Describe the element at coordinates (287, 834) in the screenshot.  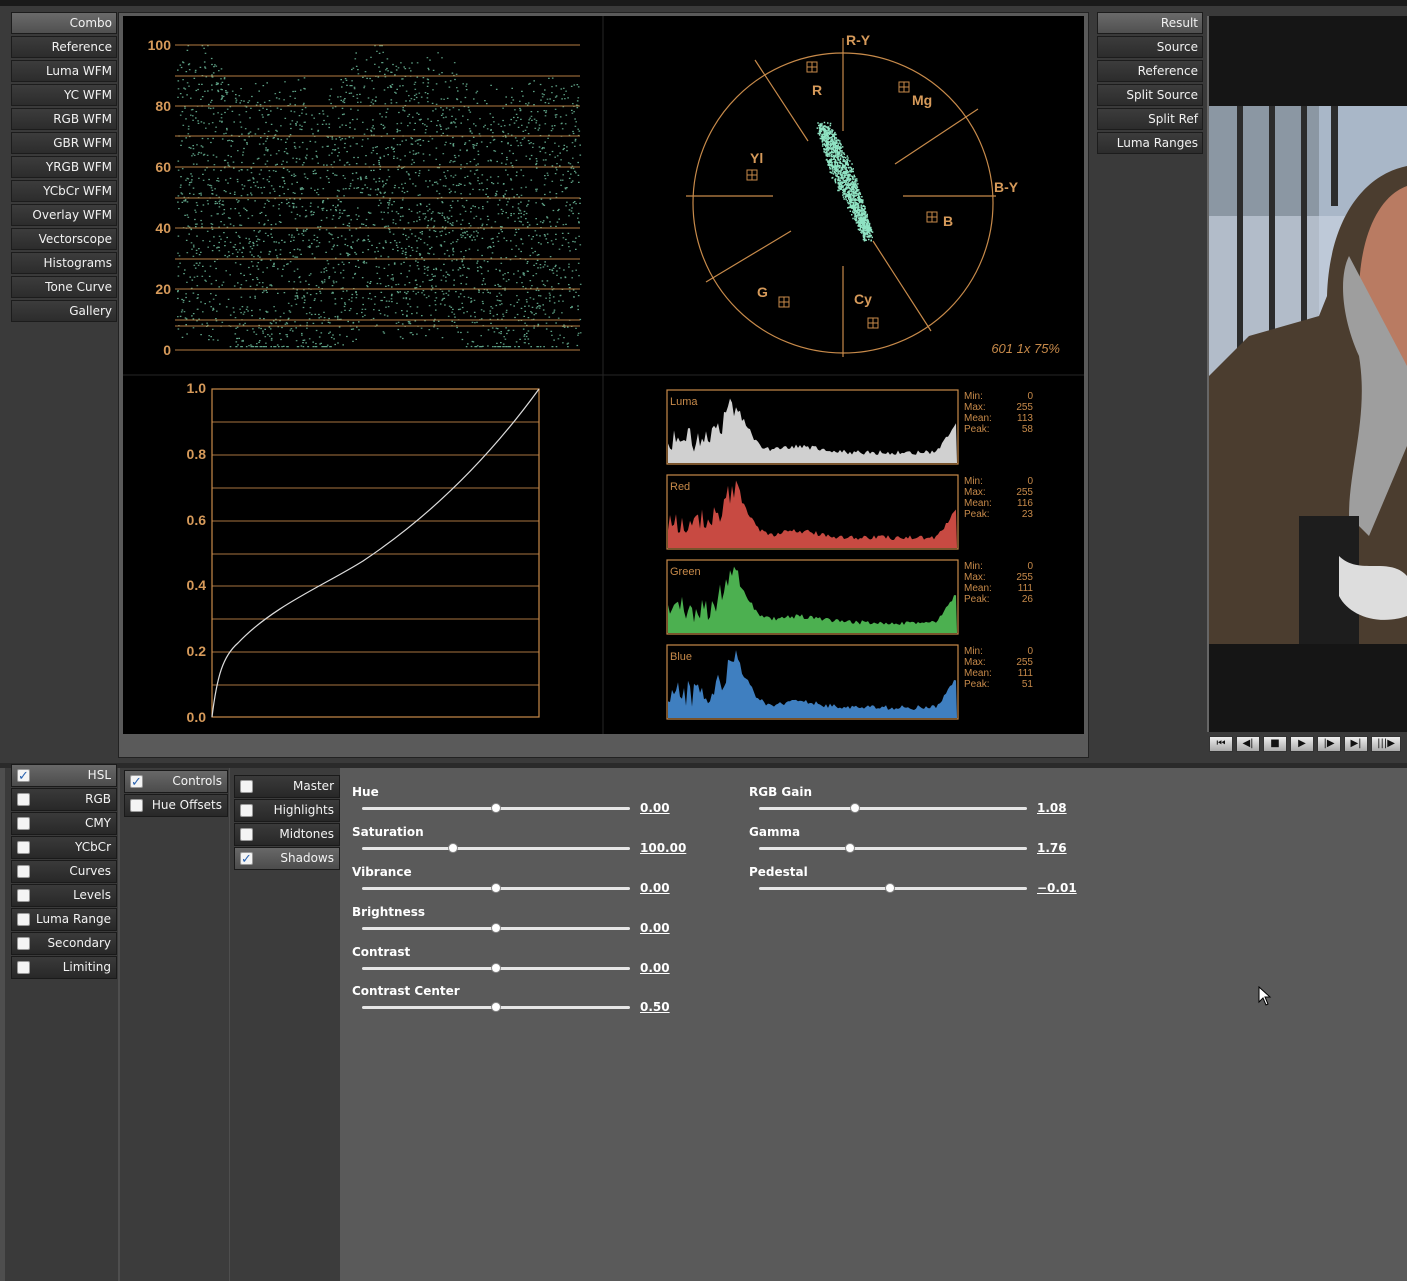
I see `range-tab-midtones: Midtones` at that location.